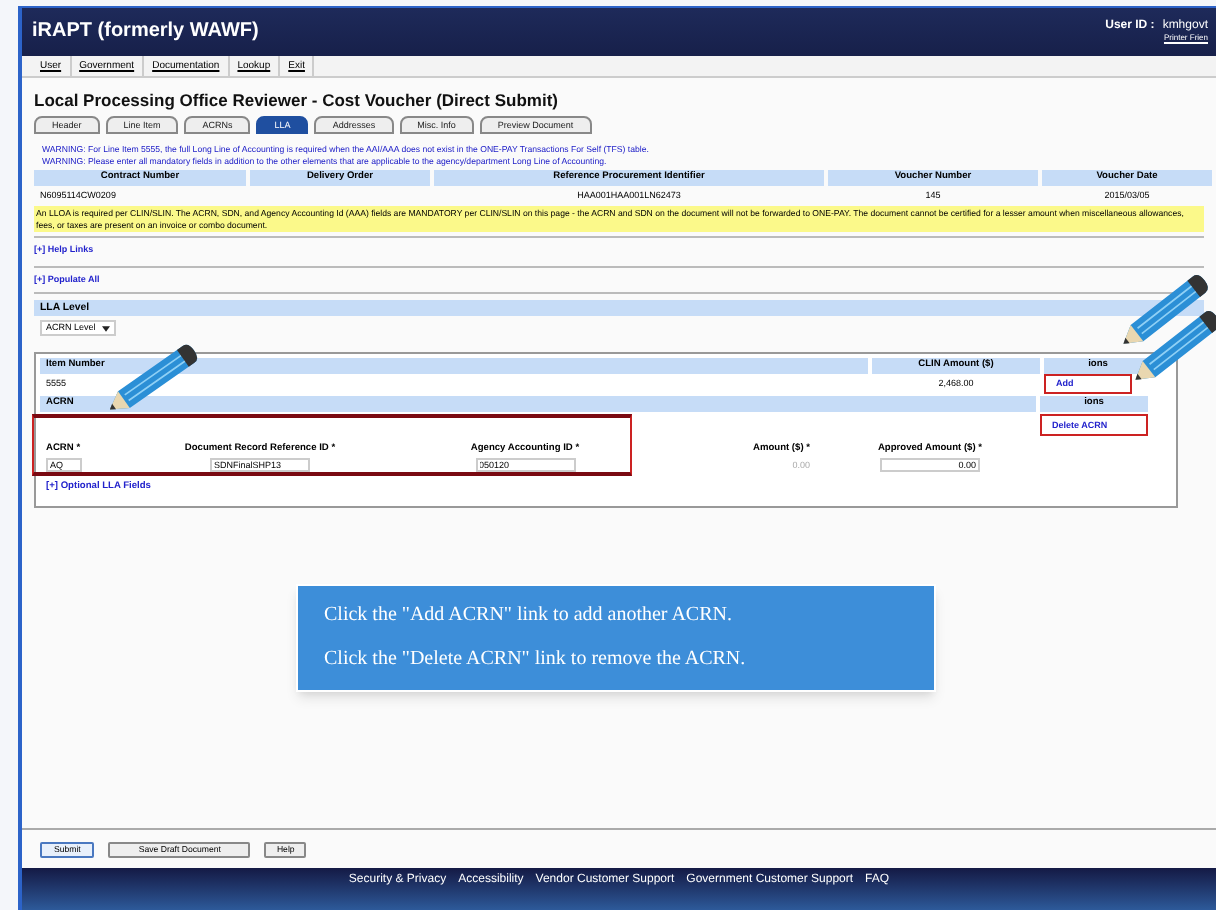 This screenshot has height=910, width=1216. What do you see at coordinates (529, 616) in the screenshot?
I see `callout-text: Click the "Add ACRN" link to add another ACRN.` at bounding box center [529, 616].